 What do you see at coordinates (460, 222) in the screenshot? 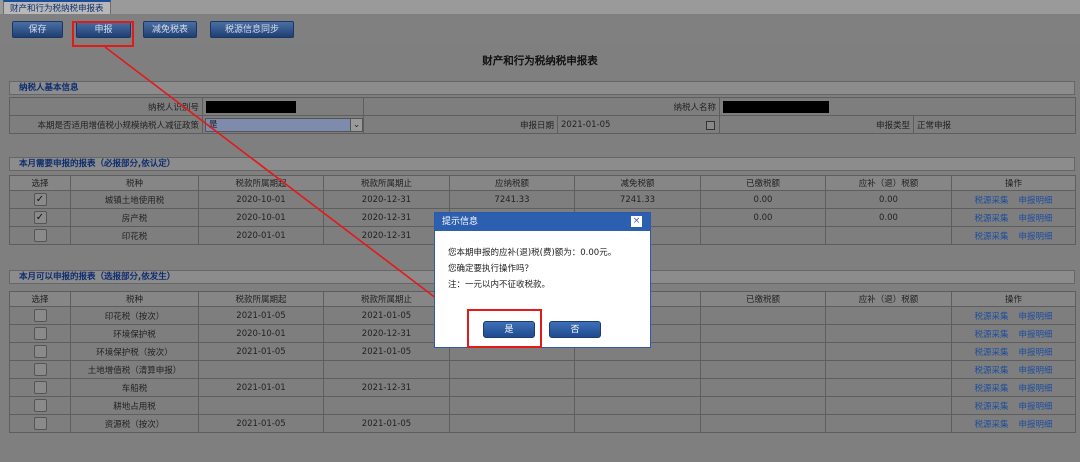
I see `dialog-title: 提示信息` at bounding box center [460, 222].